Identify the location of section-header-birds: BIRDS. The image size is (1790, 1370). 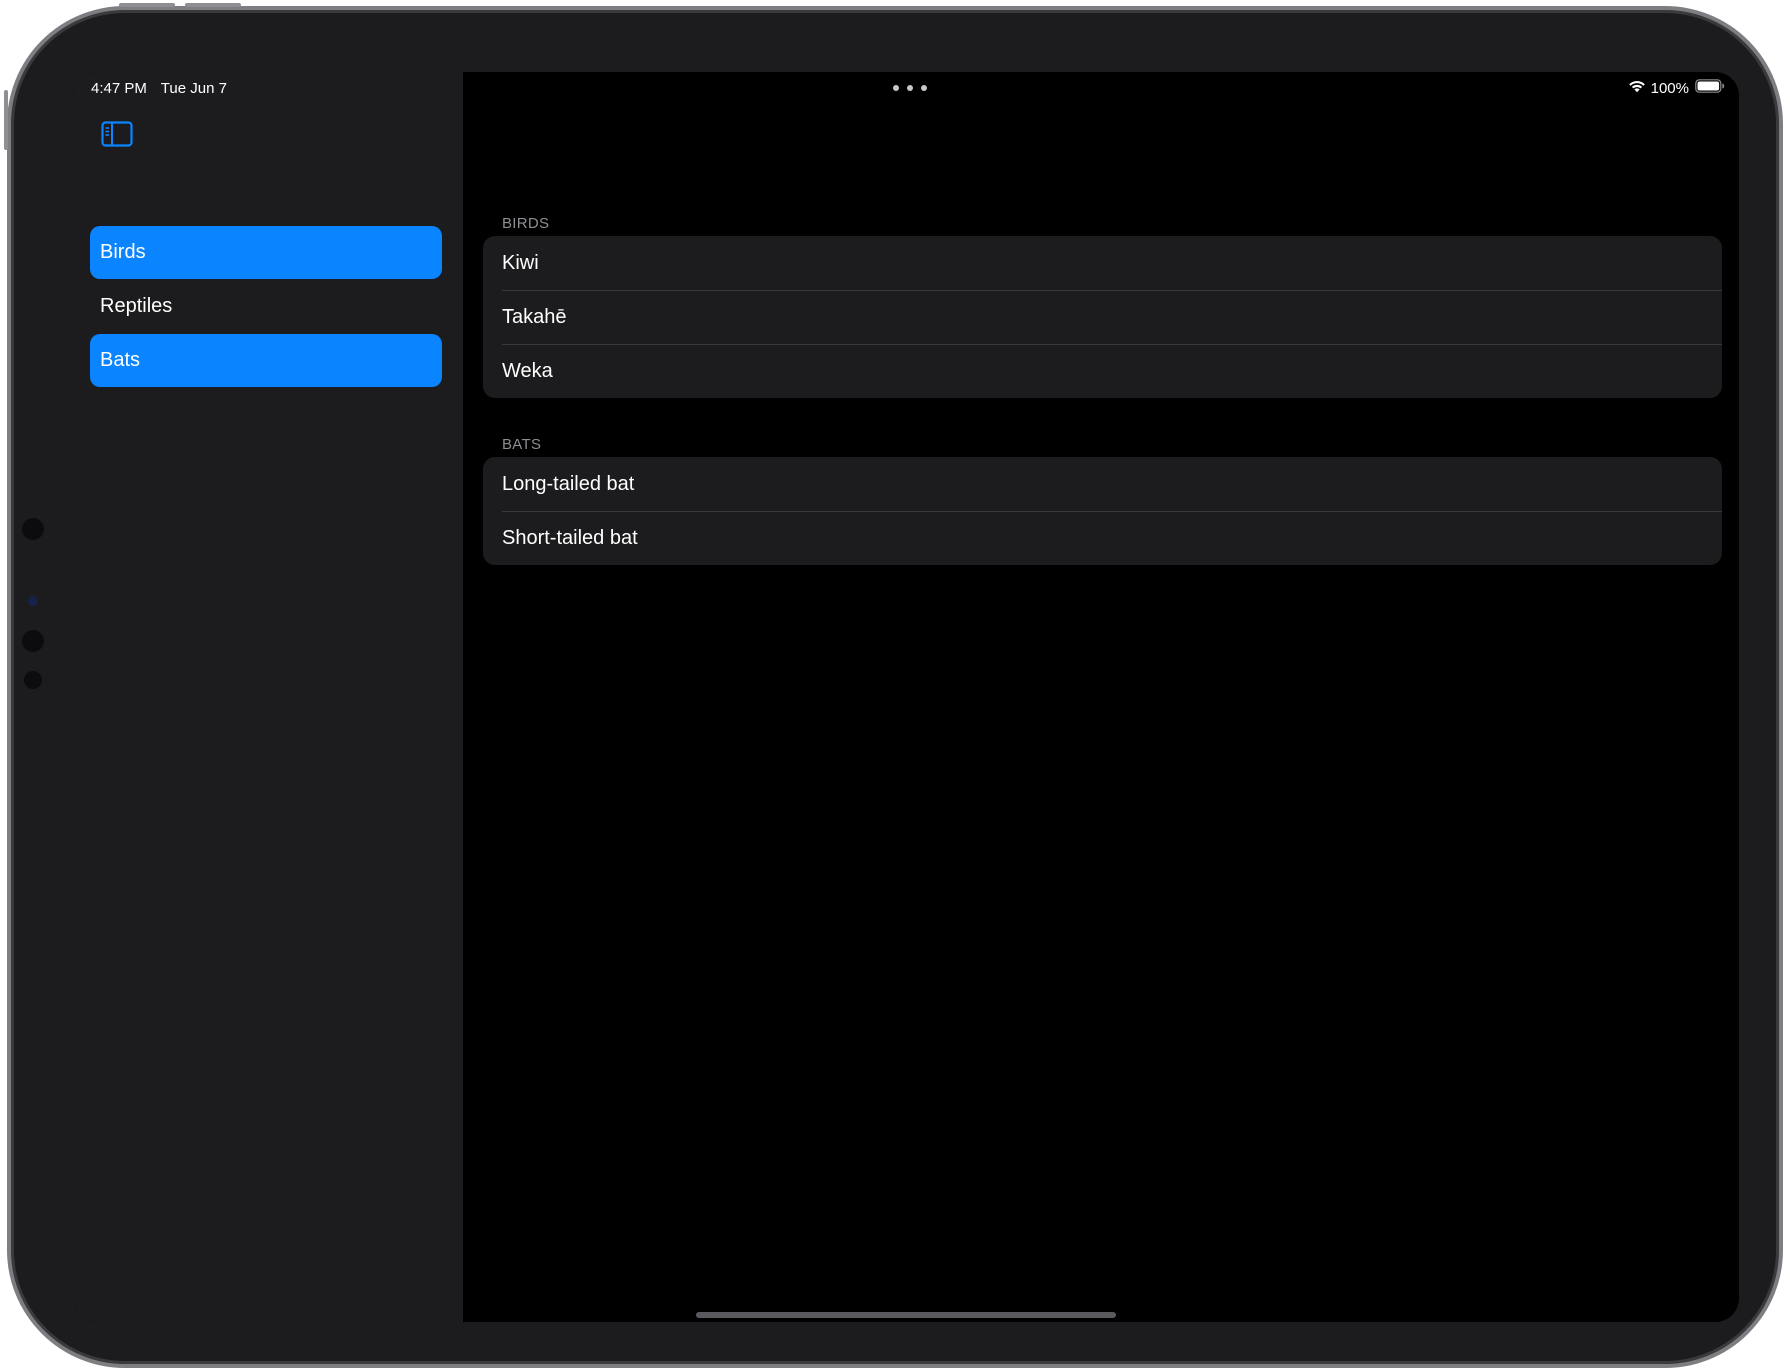
(526, 223).